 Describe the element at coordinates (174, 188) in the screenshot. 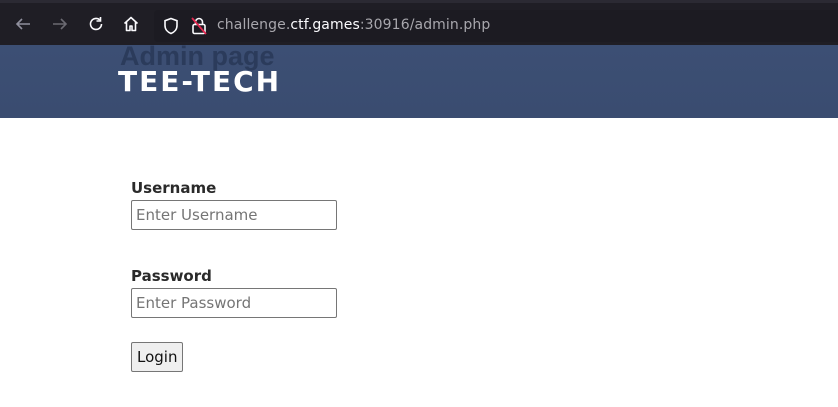

I see `username-label: Username` at that location.